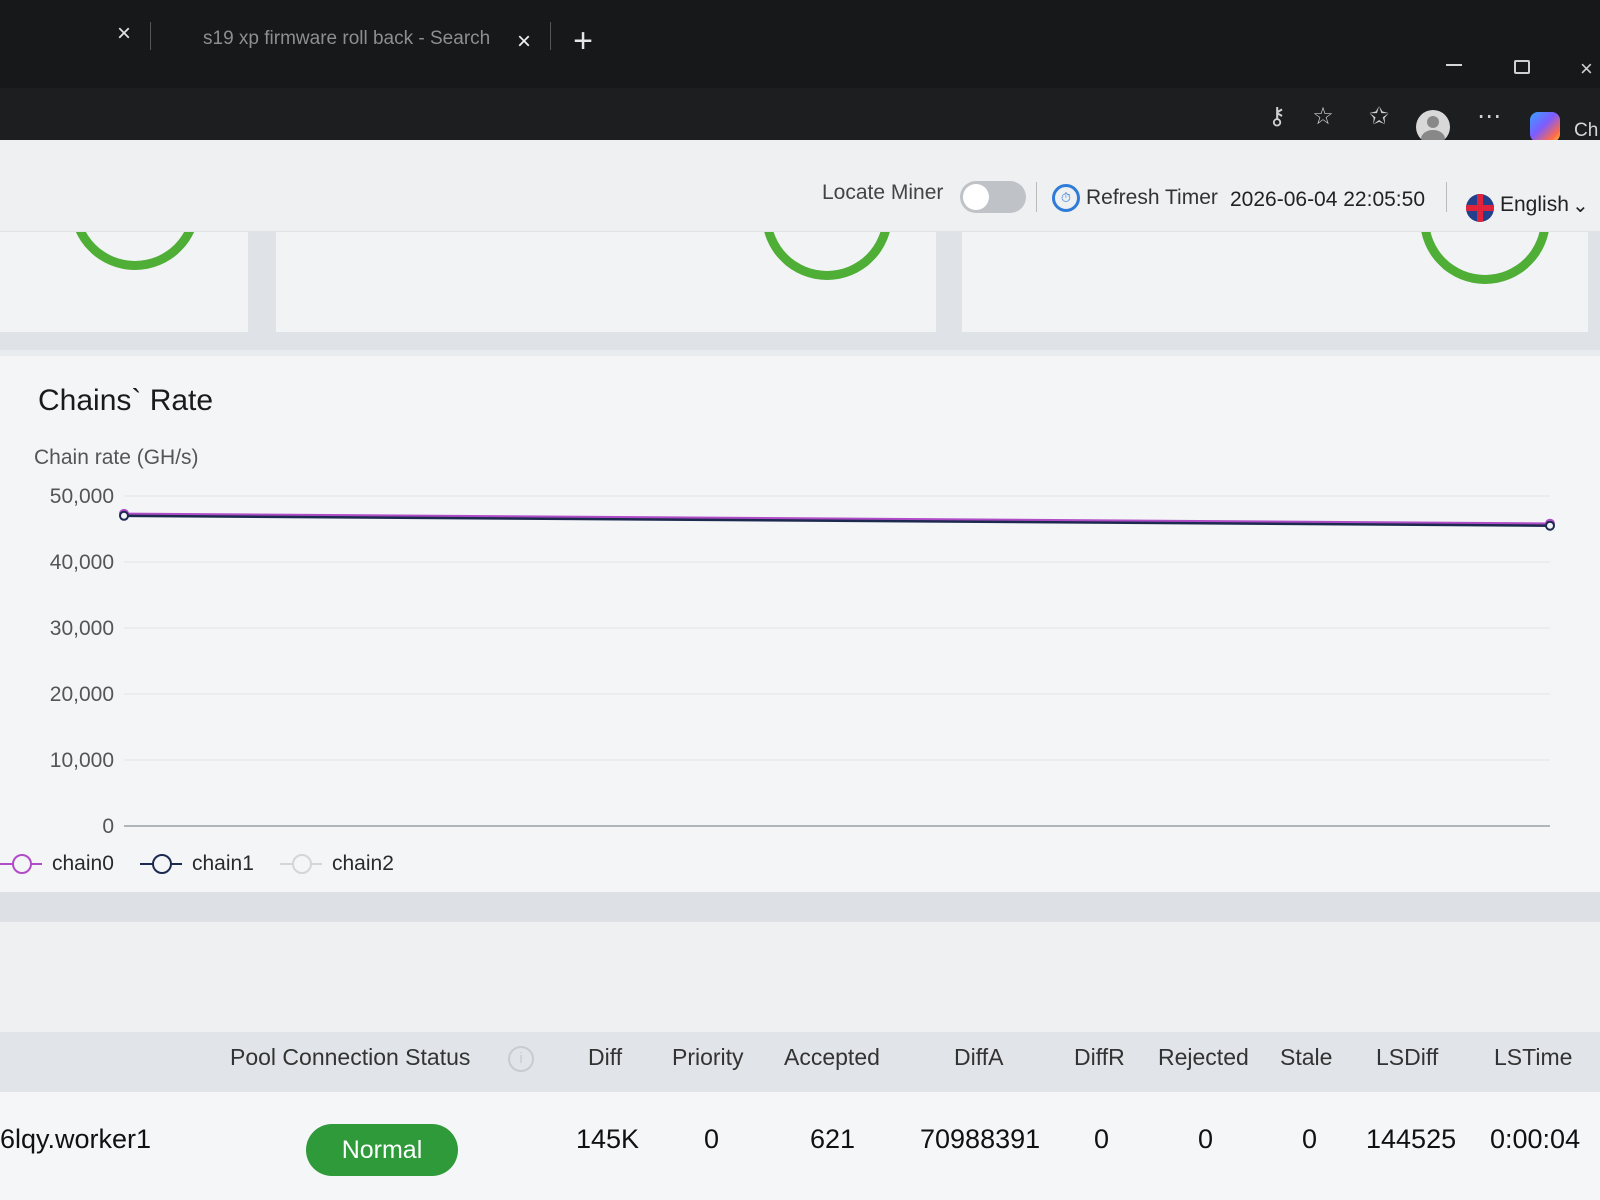 Image resolution: width=1600 pixels, height=1200 pixels. What do you see at coordinates (800, 186) in the screenshot?
I see `app-header` at bounding box center [800, 186].